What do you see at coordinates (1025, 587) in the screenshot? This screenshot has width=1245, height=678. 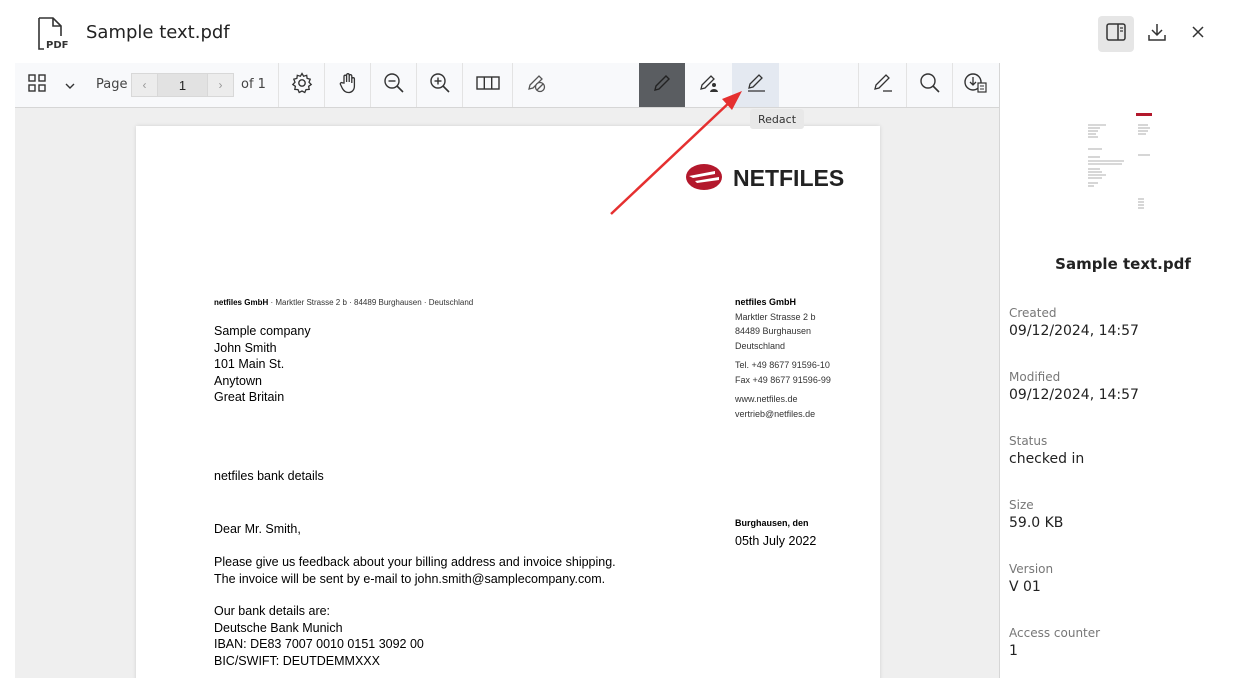 I see `version-value: V 01` at bounding box center [1025, 587].